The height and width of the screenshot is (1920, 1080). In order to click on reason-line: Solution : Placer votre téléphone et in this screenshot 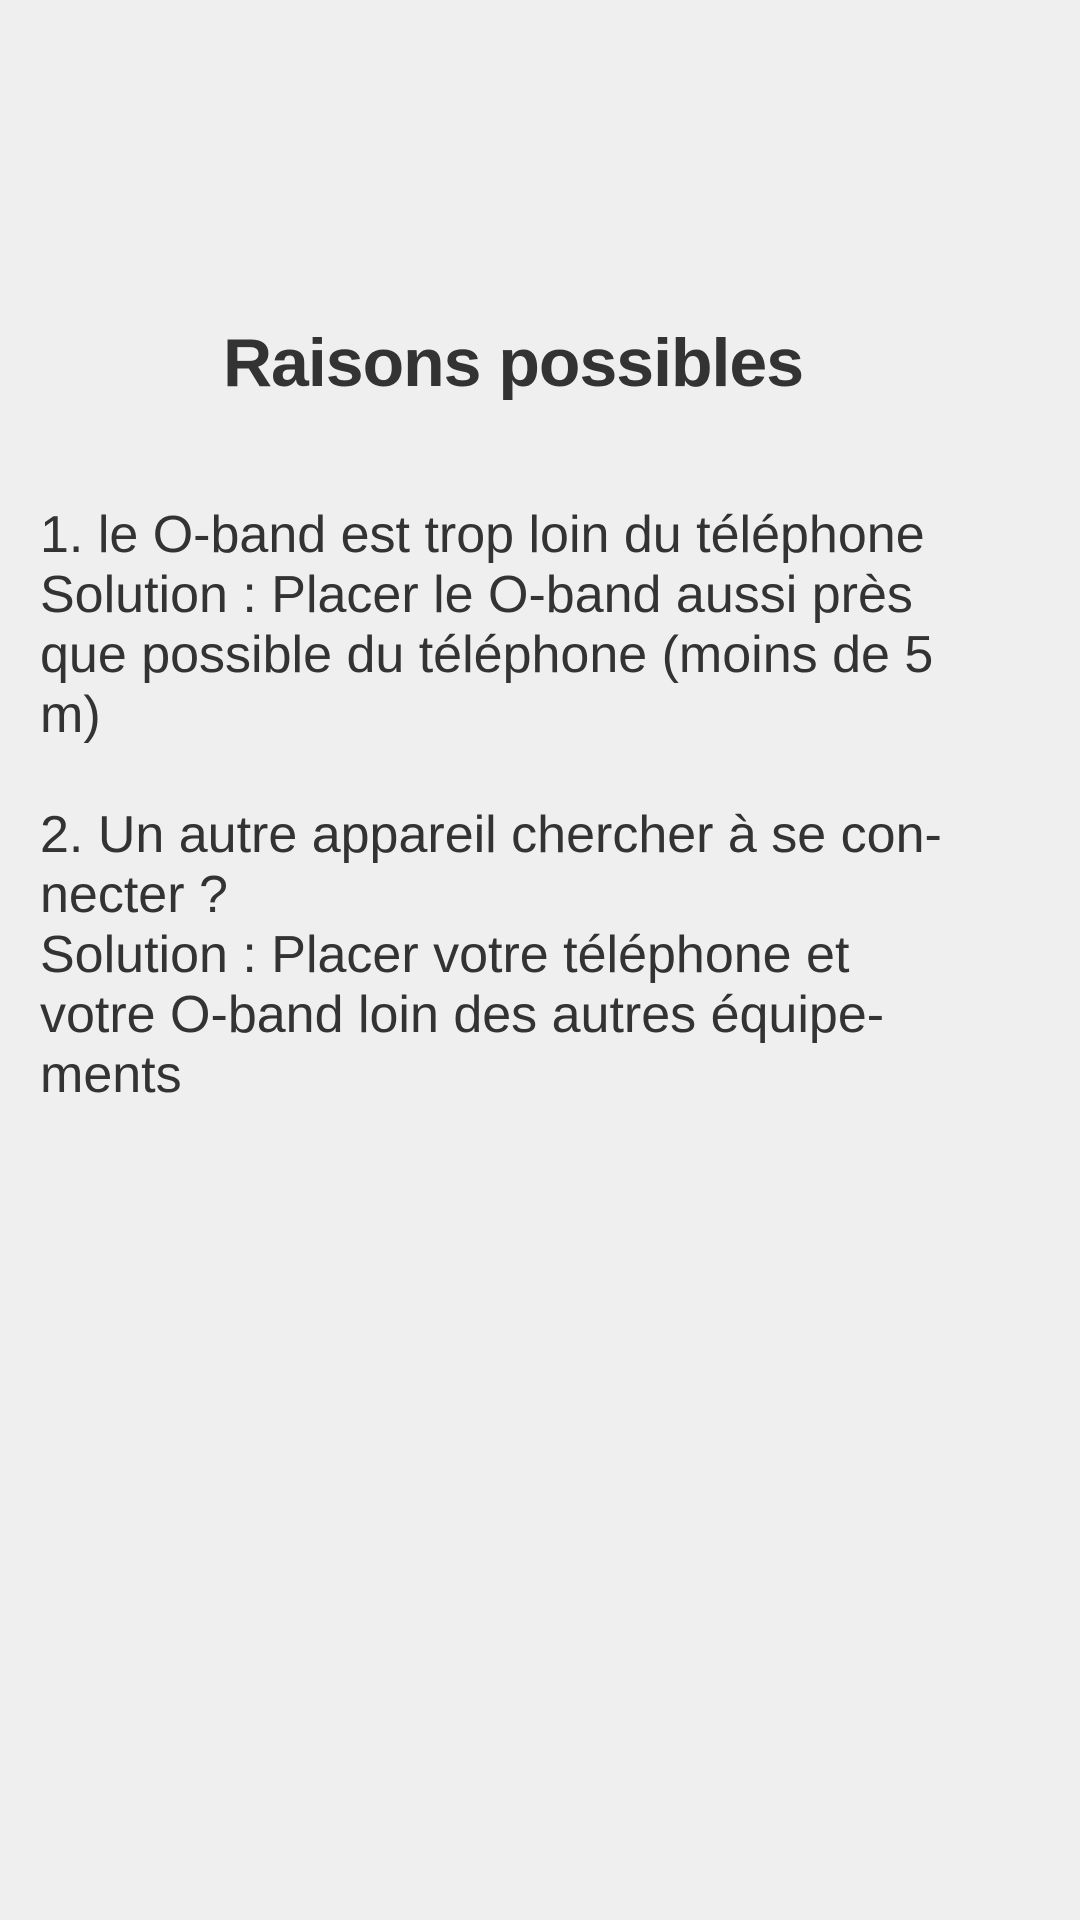, I will do `click(445, 955)`.